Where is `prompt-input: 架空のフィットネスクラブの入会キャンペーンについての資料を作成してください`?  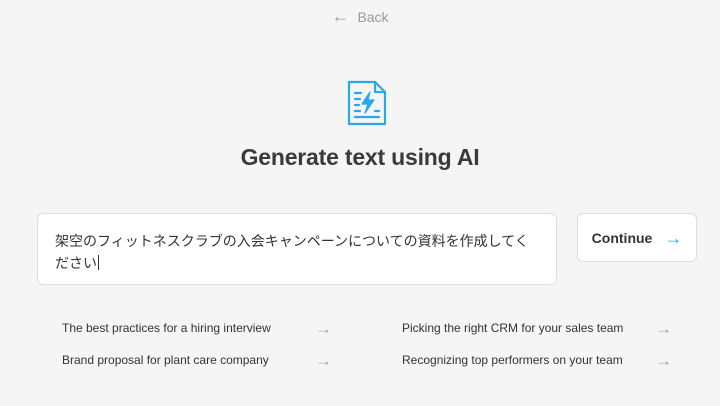 prompt-input: 架空のフィットネスクラブの入会キャンペーンについての資料を作成してください is located at coordinates (297, 249).